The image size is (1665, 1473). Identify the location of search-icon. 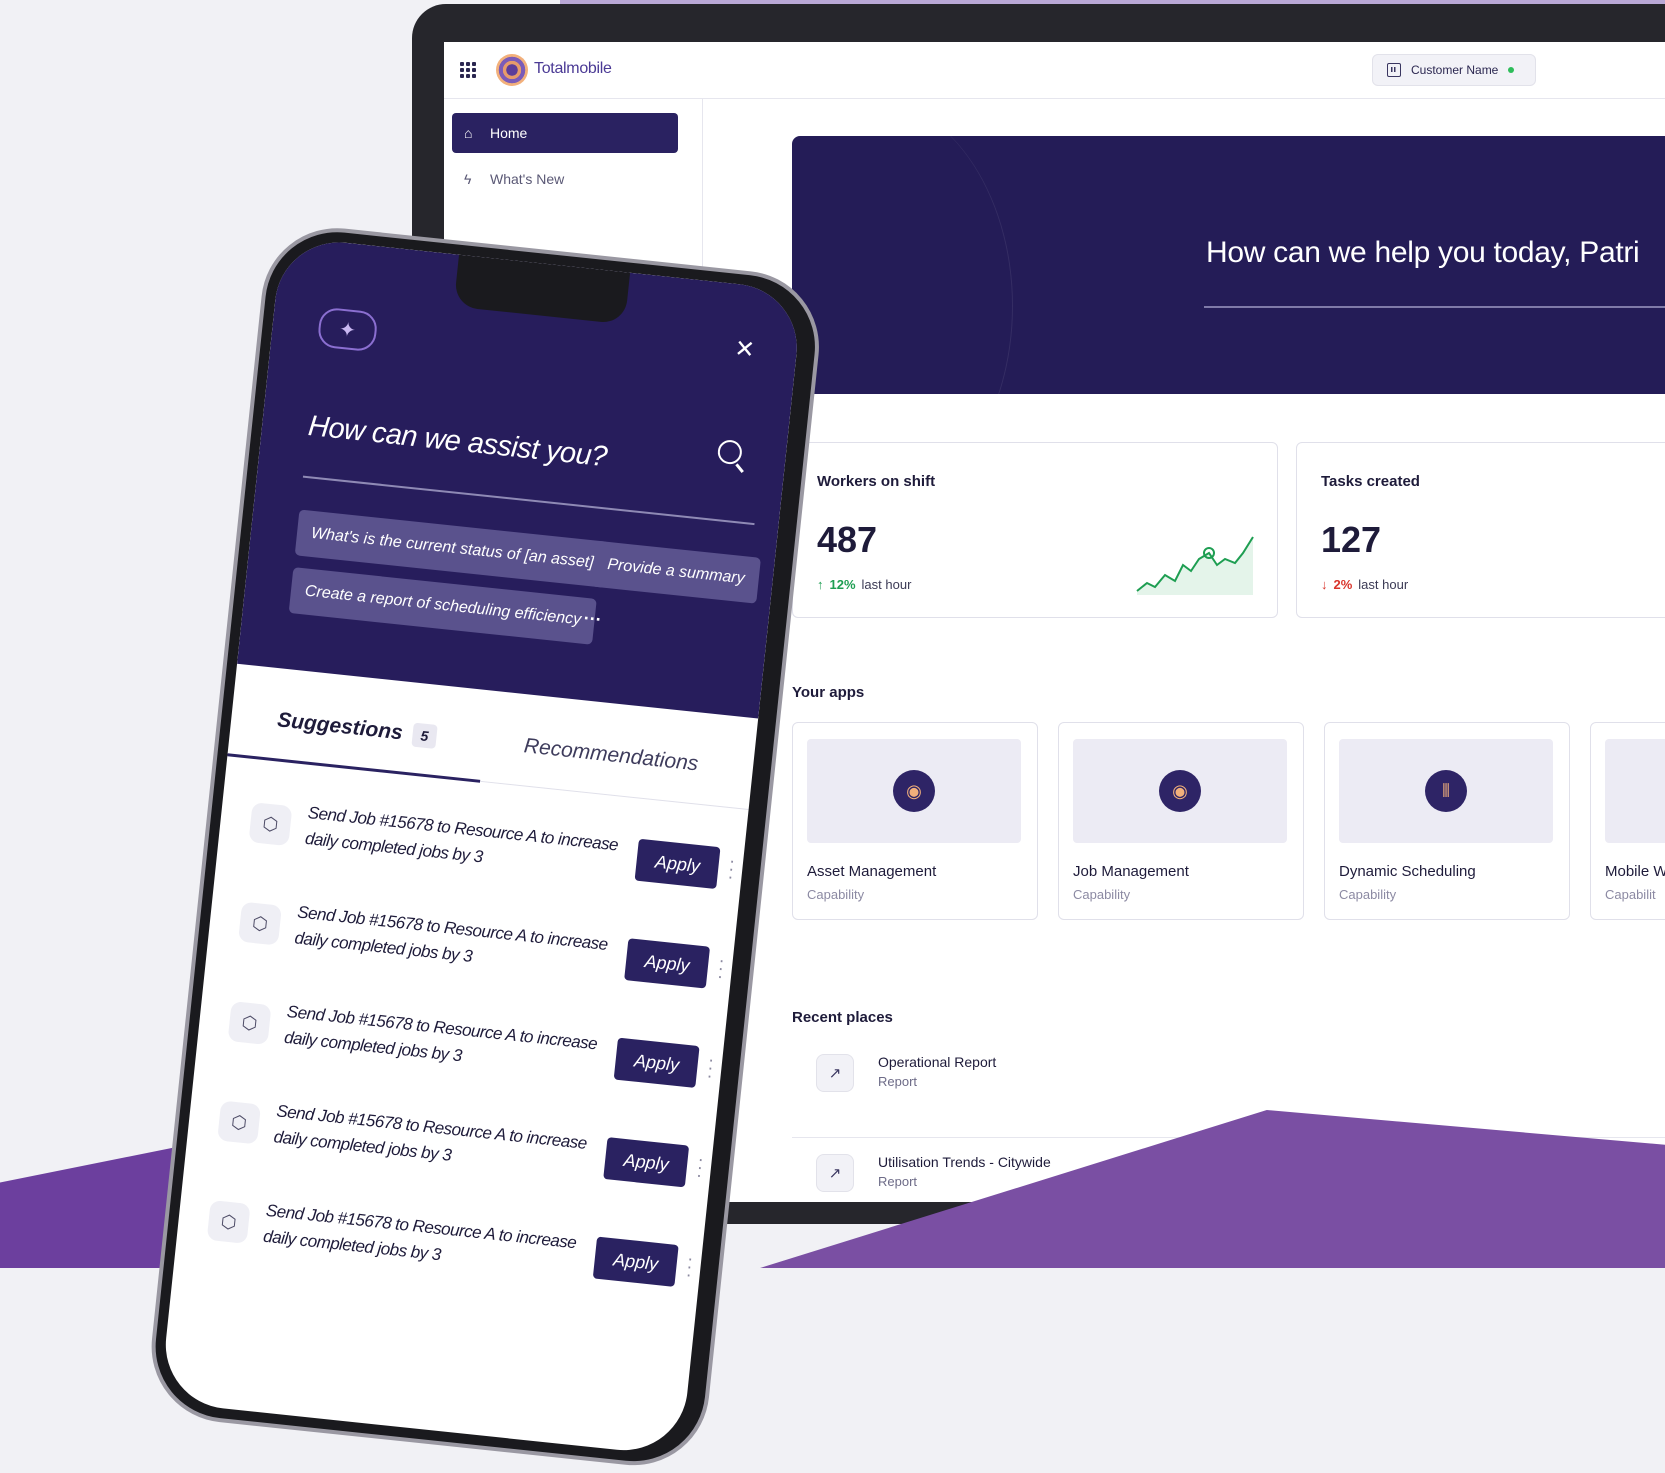
(730, 452).